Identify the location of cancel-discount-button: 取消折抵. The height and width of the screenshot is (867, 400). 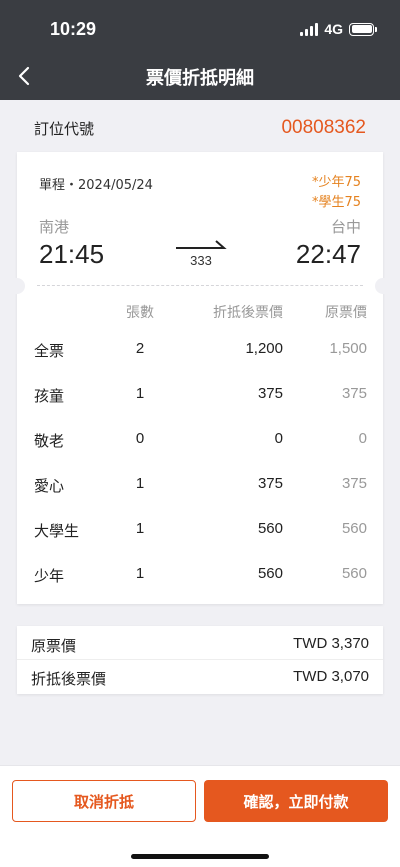
(104, 801).